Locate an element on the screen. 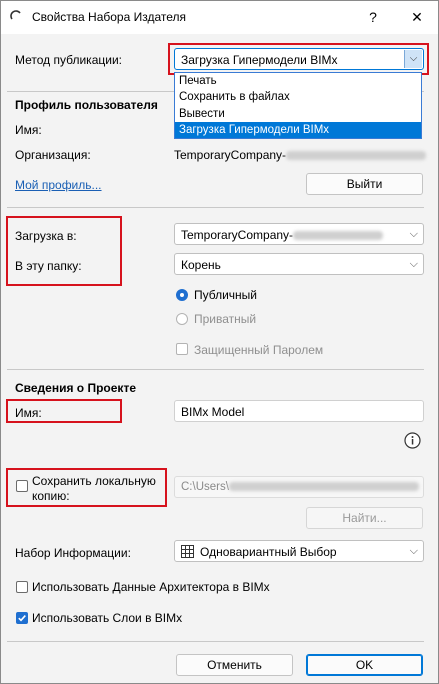  private-label: Приватный is located at coordinates (225, 319).